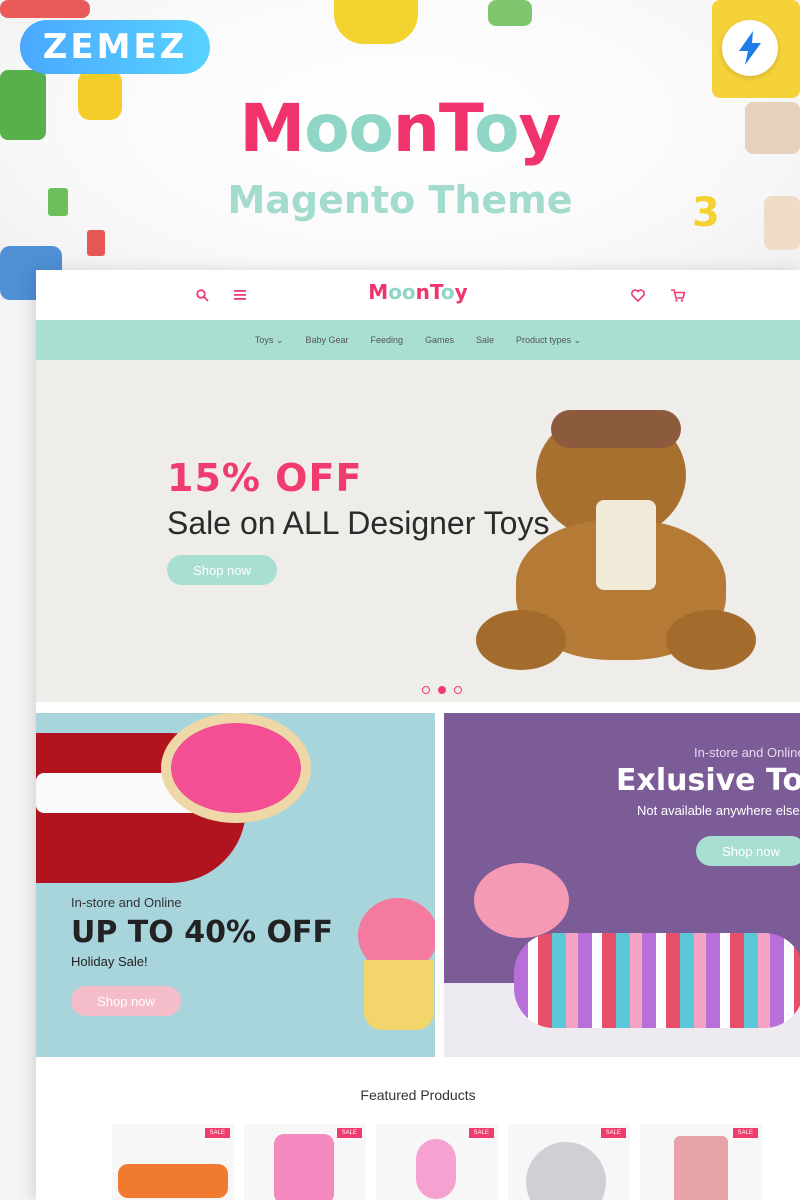 The height and width of the screenshot is (1200, 800). I want to click on toy-screw-red, so click(96, 243).